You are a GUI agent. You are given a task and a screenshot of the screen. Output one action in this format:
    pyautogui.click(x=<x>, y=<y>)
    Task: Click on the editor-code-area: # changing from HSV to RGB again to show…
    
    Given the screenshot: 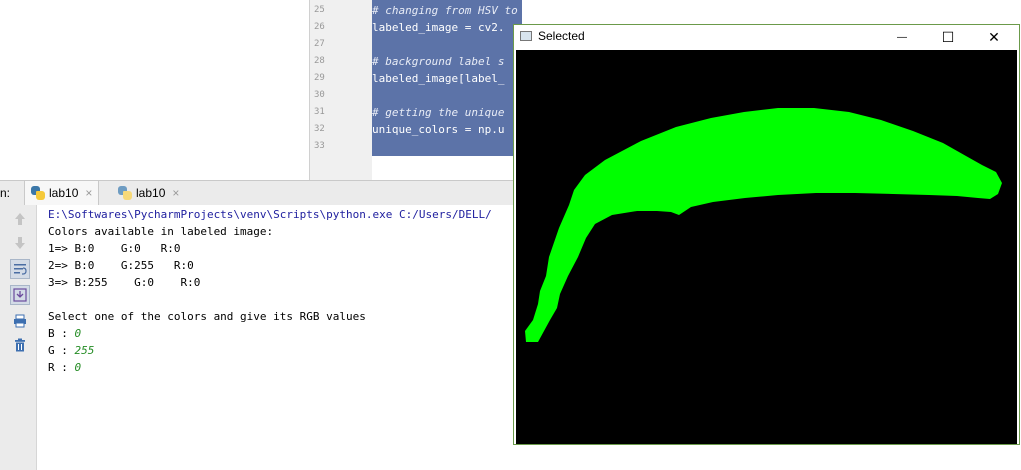 What is the action you would take?
    pyautogui.click(x=447, y=78)
    